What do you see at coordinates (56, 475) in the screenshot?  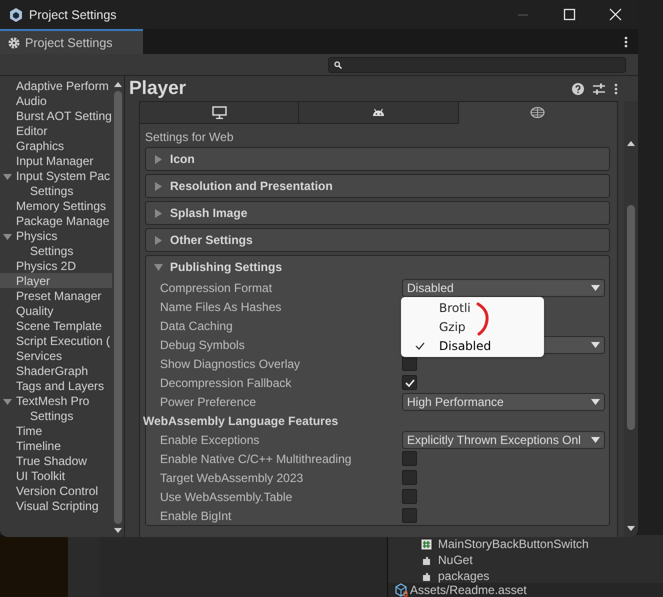 I see `sidebar-item: UI Toolkit` at bounding box center [56, 475].